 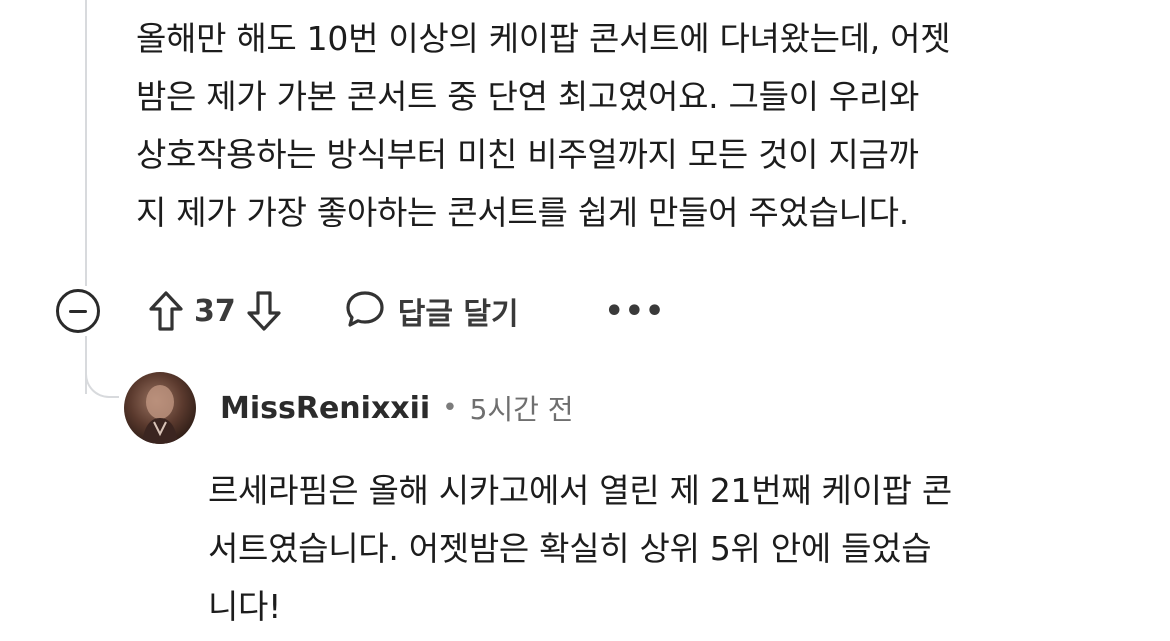 I want to click on ellipsis-icon: •••, so click(x=635, y=311).